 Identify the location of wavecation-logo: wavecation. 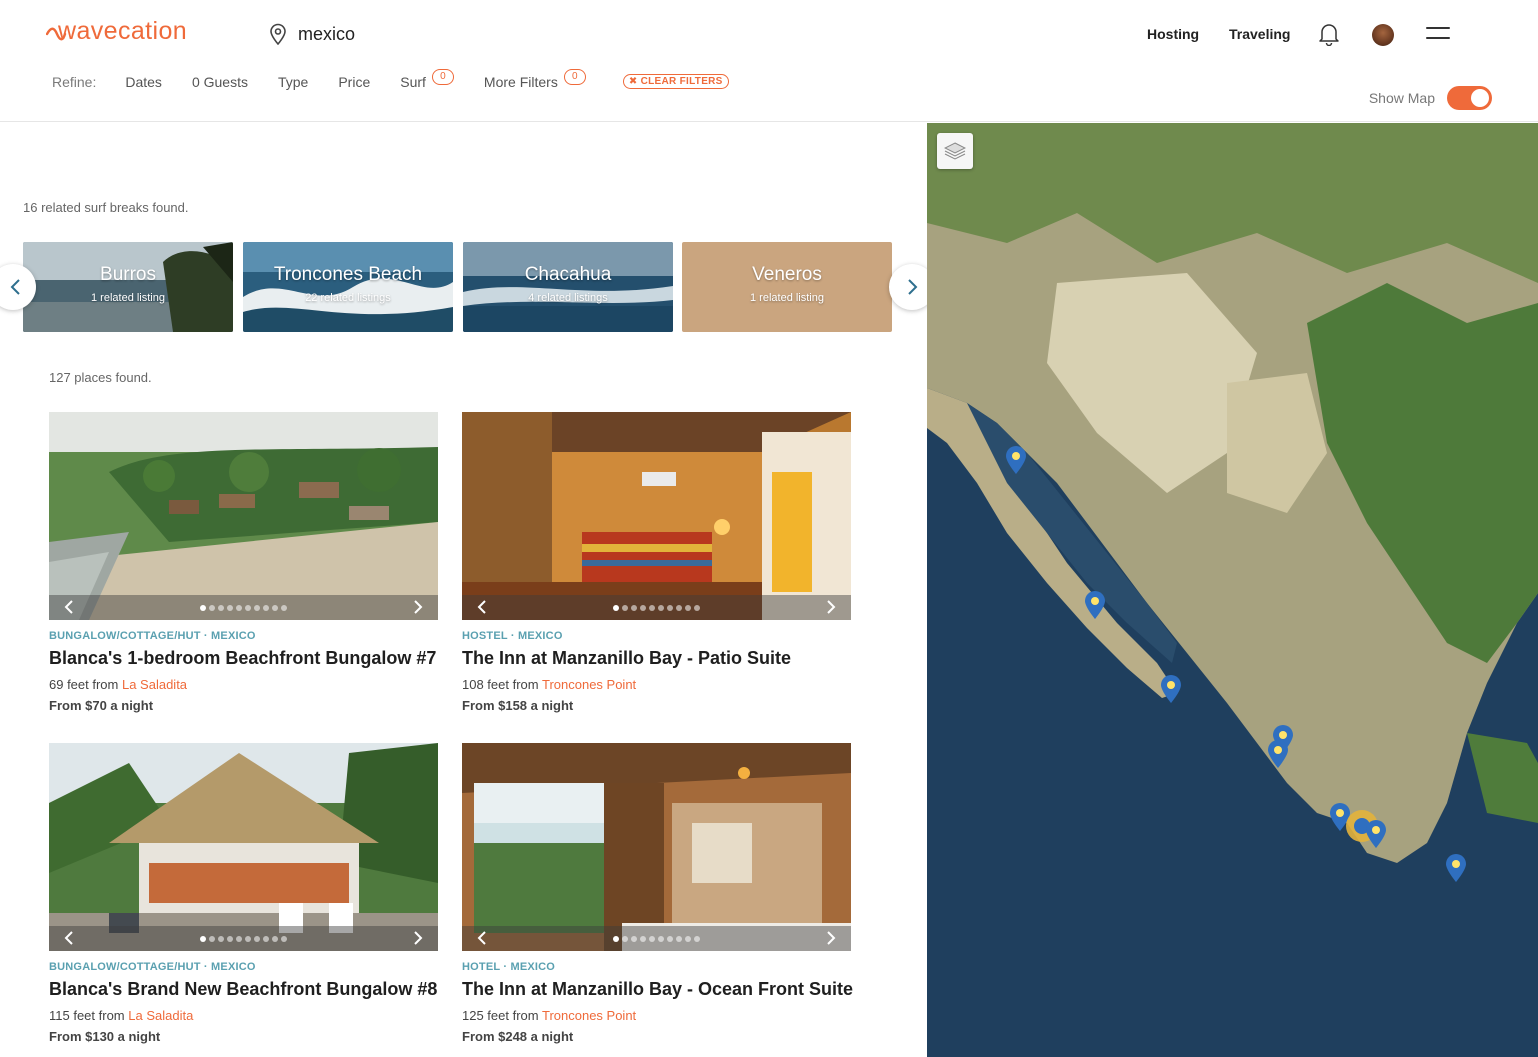
(132, 32).